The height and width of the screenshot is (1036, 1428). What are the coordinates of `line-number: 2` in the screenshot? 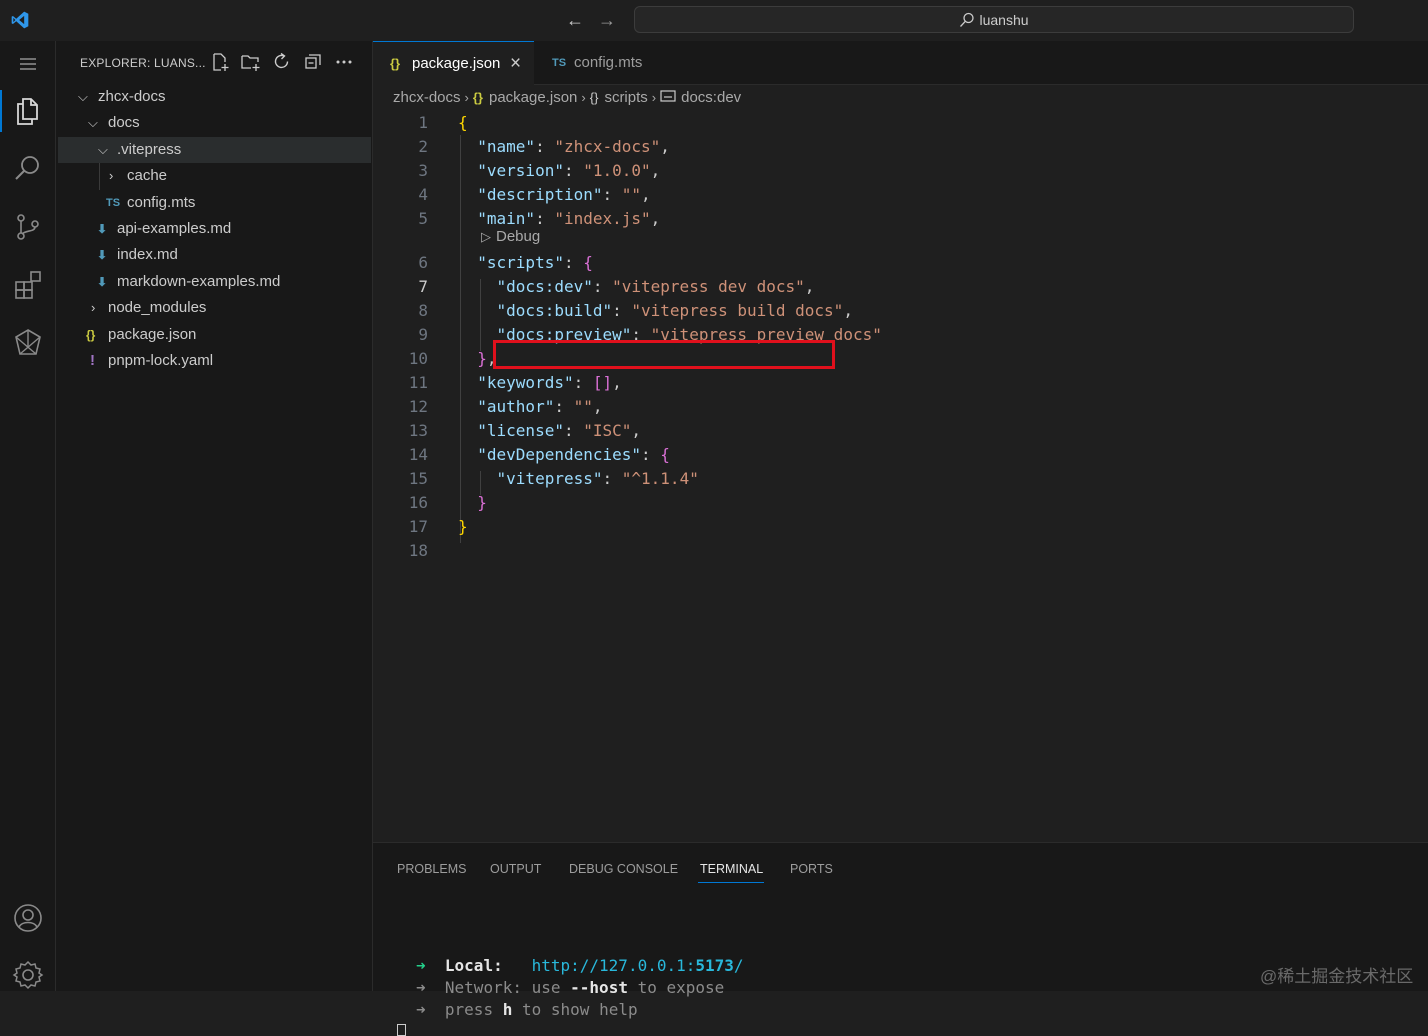 It's located at (423, 146).